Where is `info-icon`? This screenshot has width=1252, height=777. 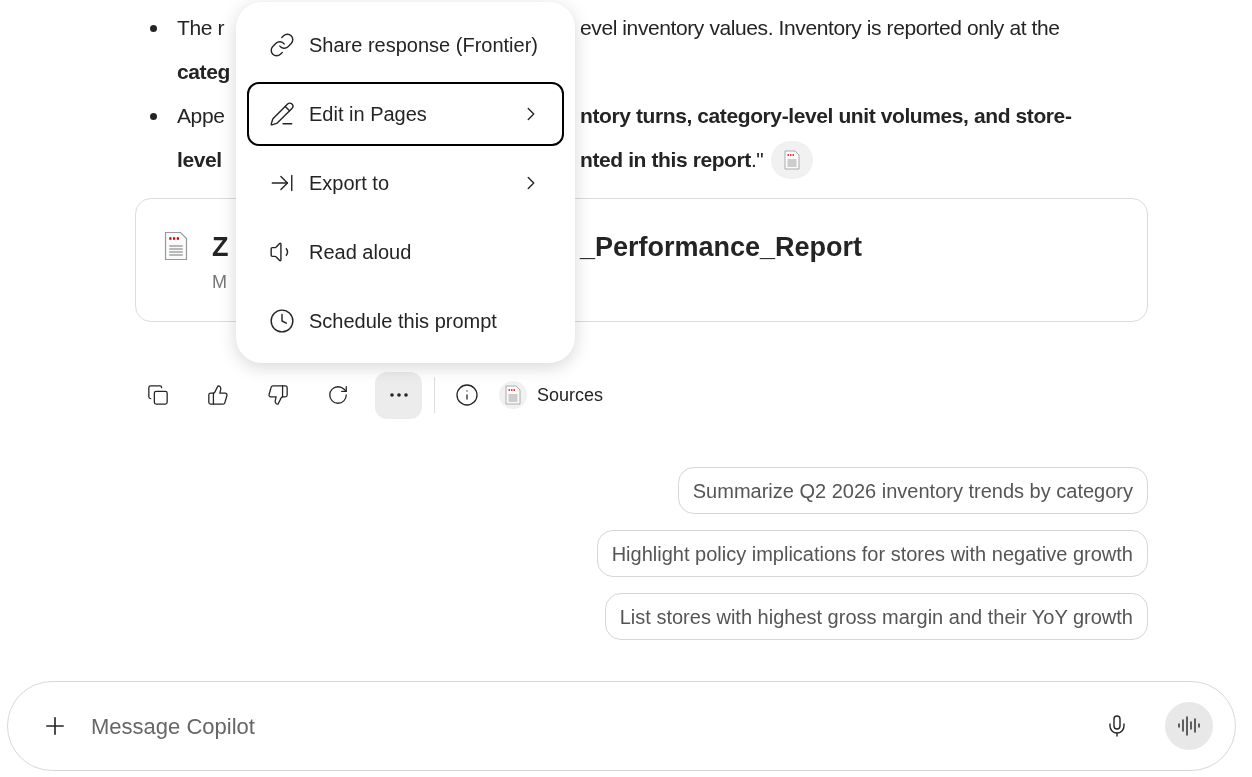 info-icon is located at coordinates (467, 395).